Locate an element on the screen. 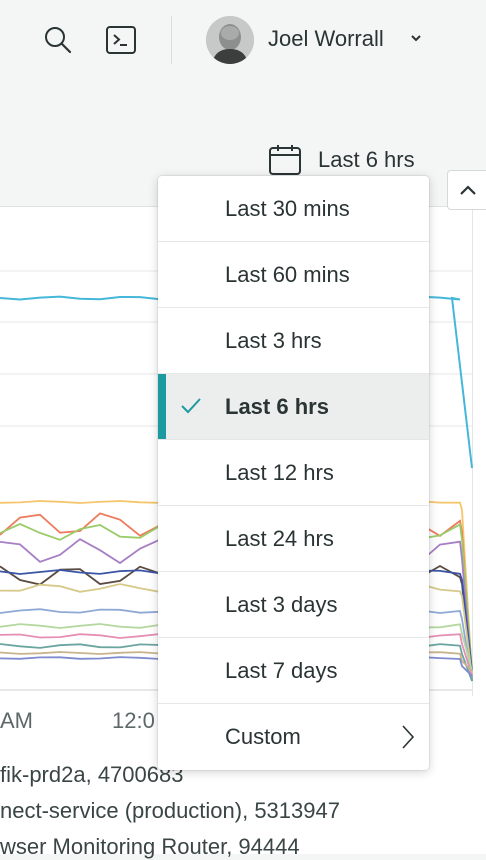  menu-item-label: Last 3 days is located at coordinates (281, 604).